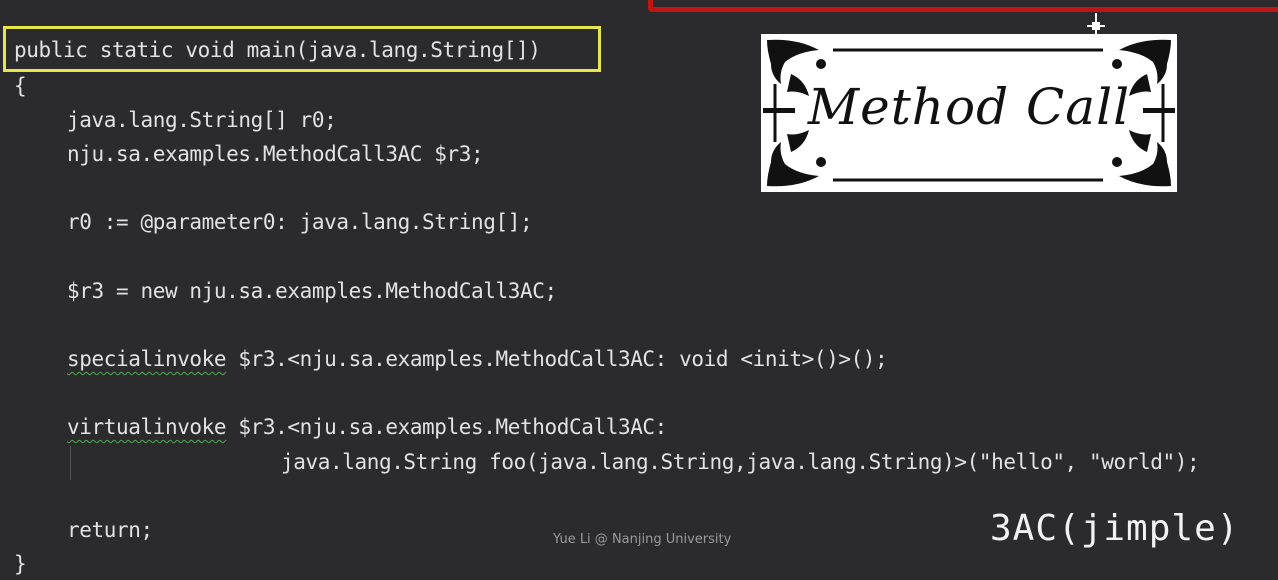 This screenshot has width=1278, height=580. What do you see at coordinates (446, 427) in the screenshot?
I see `virtualinvoke-receiver: $r3.<nju.sa.examples.MethodCall3AC:` at bounding box center [446, 427].